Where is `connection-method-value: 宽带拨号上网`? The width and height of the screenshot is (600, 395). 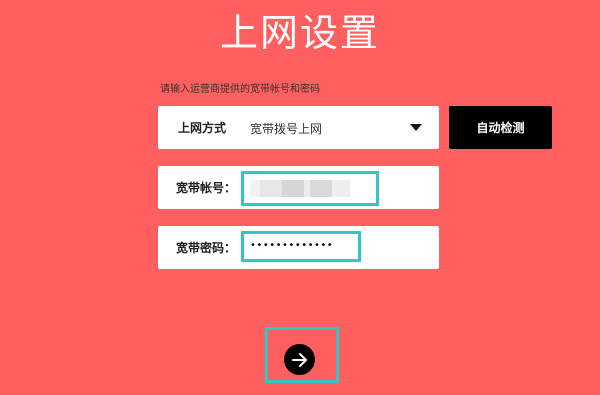
connection-method-value: 宽带拨号上网 is located at coordinates (286, 129).